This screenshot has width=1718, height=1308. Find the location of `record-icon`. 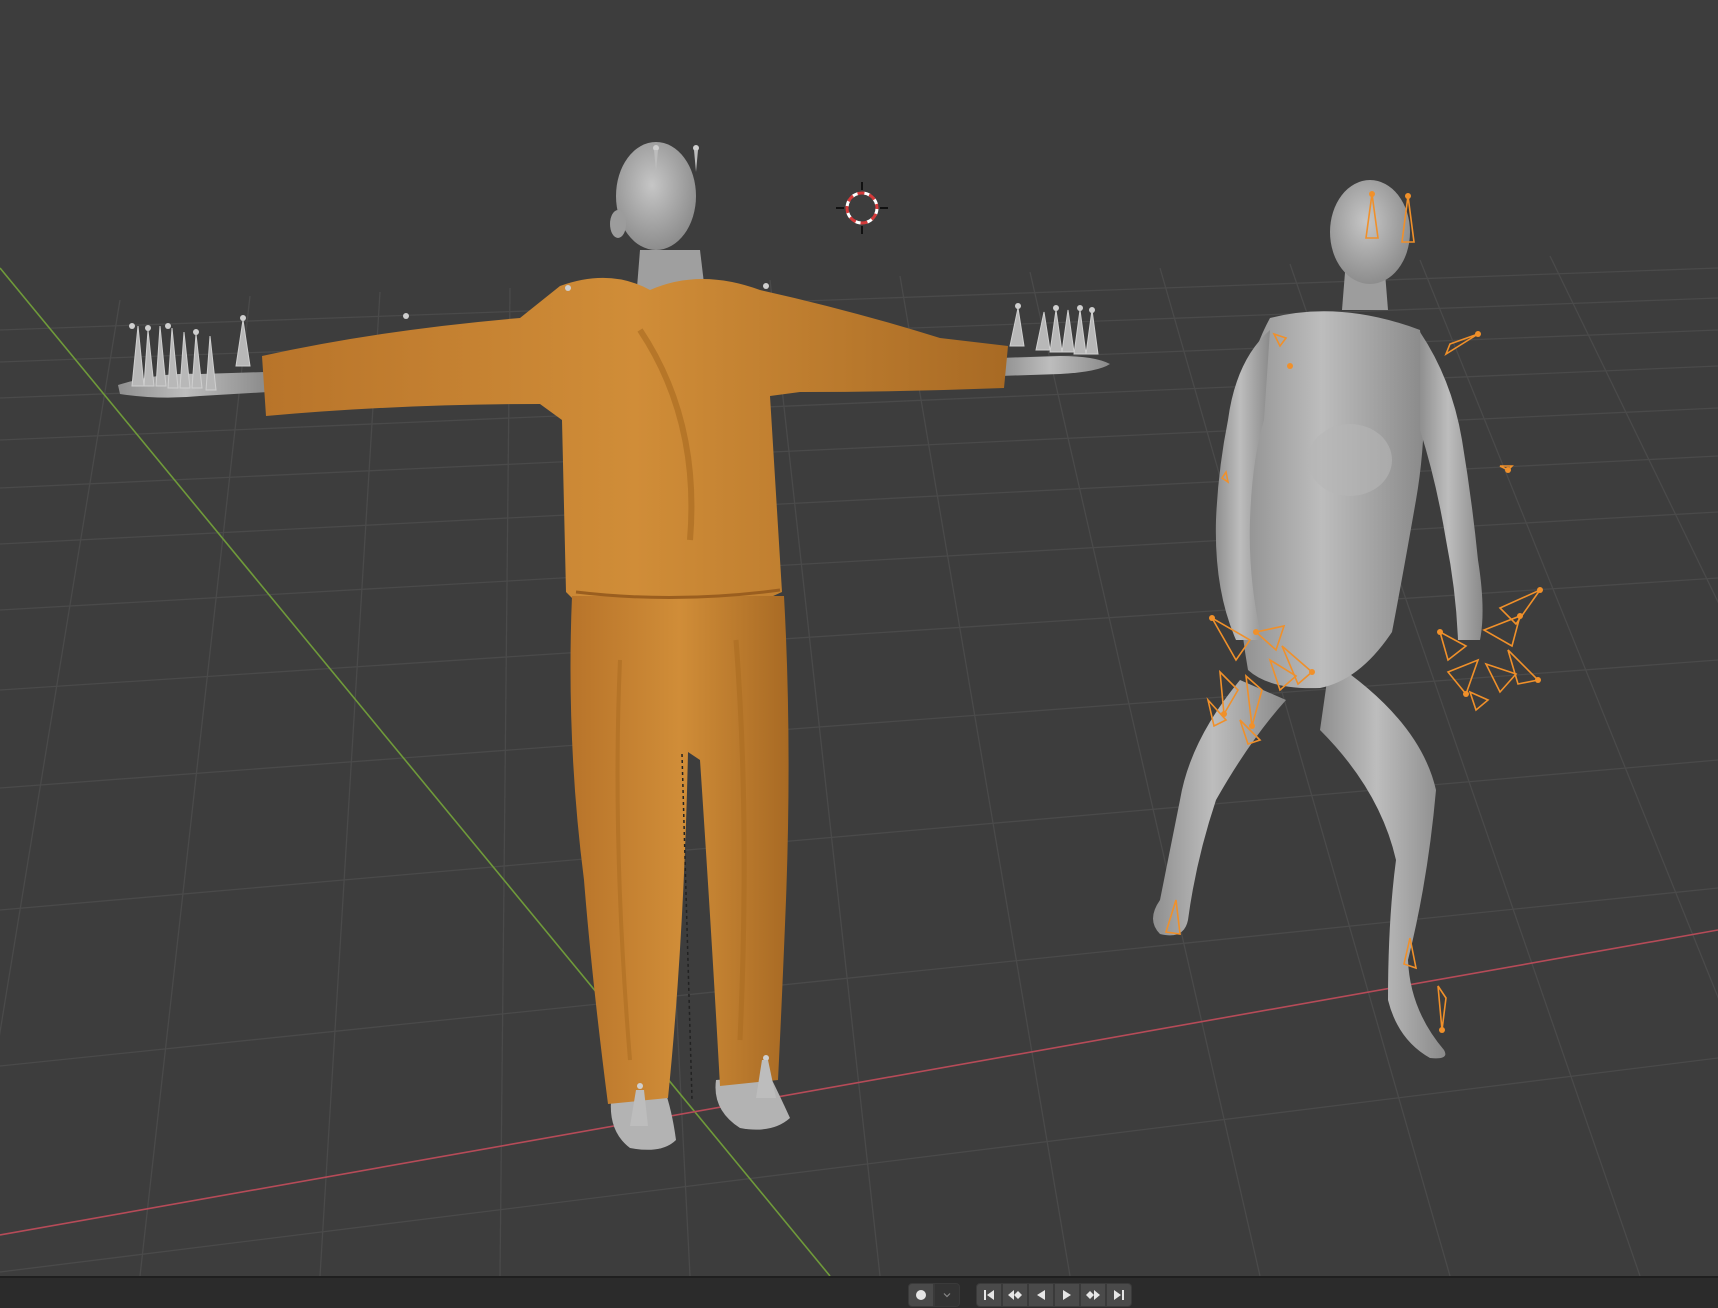

record-icon is located at coordinates (921, 1295).